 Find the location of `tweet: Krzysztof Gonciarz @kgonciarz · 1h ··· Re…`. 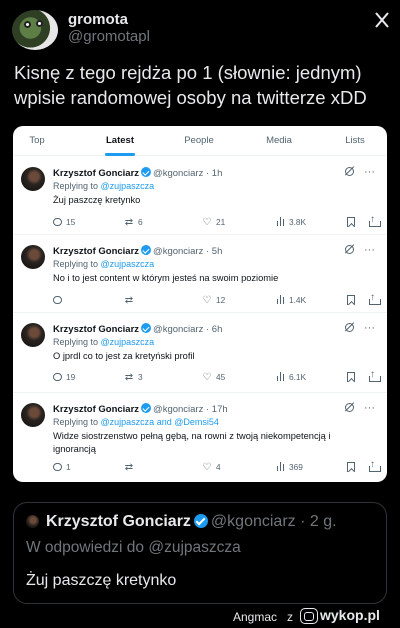

tweet: Krzysztof Gonciarz @kgonciarz · 1h ··· Re… is located at coordinates (200, 196).